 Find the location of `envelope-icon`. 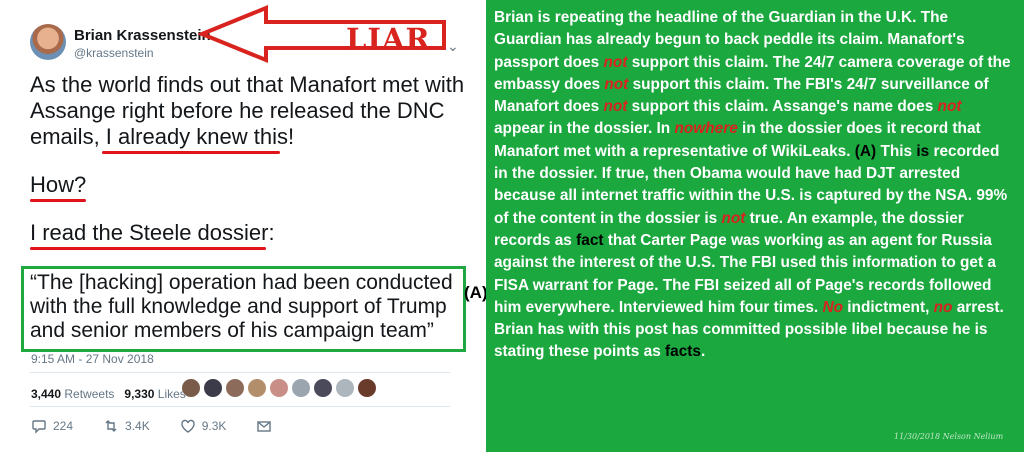

envelope-icon is located at coordinates (264, 426).